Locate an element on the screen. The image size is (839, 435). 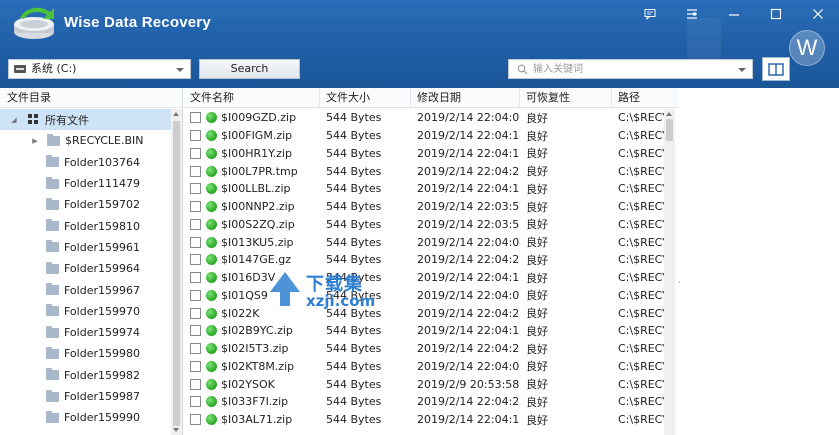
tree-item-label: Folder159810 is located at coordinates (102, 226).